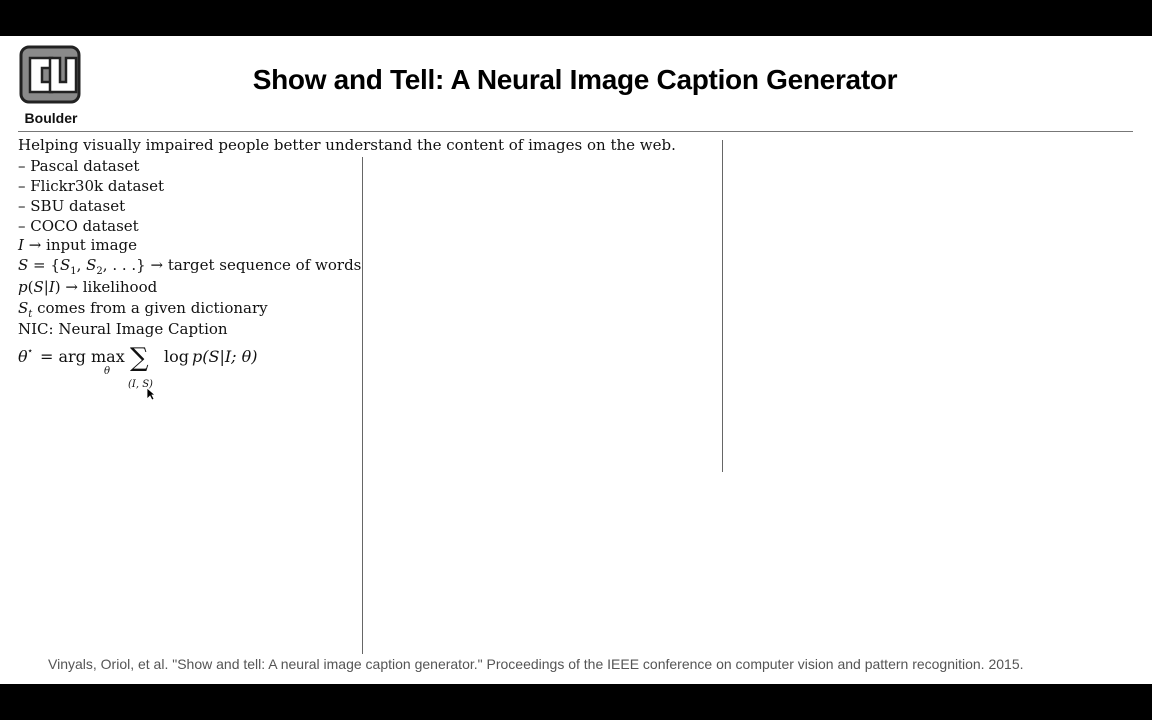 The image size is (1152, 720). What do you see at coordinates (51, 118) in the screenshot?
I see `logo-text: Boulder` at bounding box center [51, 118].